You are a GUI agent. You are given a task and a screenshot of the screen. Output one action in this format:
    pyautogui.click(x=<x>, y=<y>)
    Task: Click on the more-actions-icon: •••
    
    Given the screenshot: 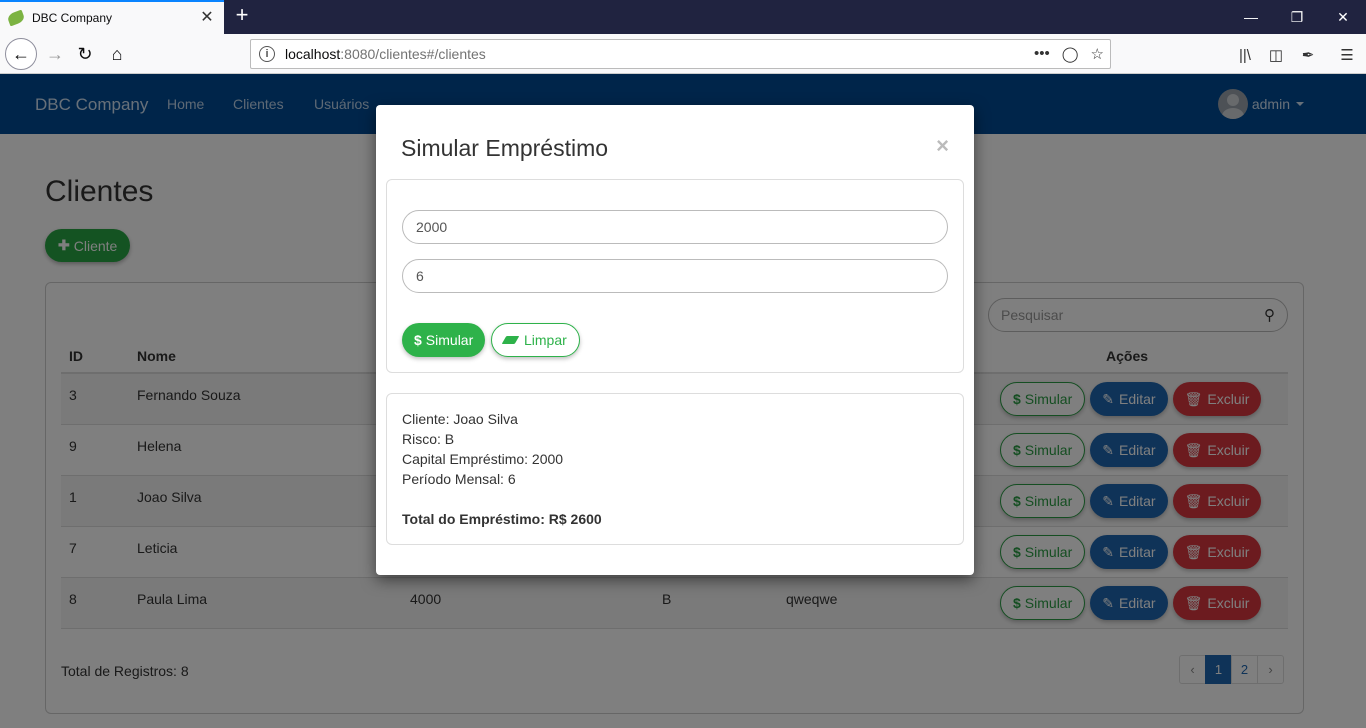 What is the action you would take?
    pyautogui.click(x=1042, y=54)
    